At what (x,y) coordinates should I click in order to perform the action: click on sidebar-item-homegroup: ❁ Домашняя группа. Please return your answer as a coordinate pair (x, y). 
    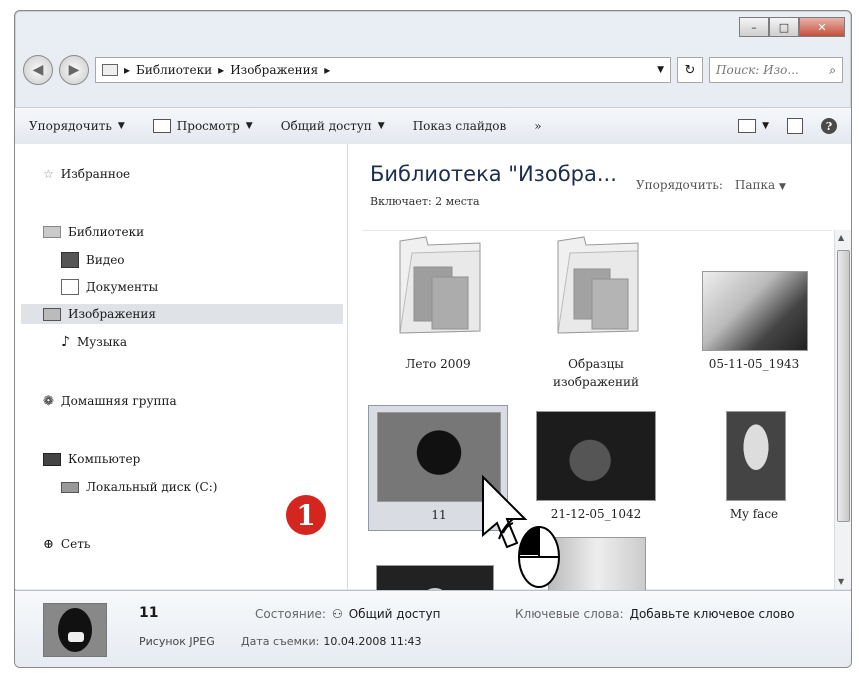
    Looking at the image, I should click on (110, 401).